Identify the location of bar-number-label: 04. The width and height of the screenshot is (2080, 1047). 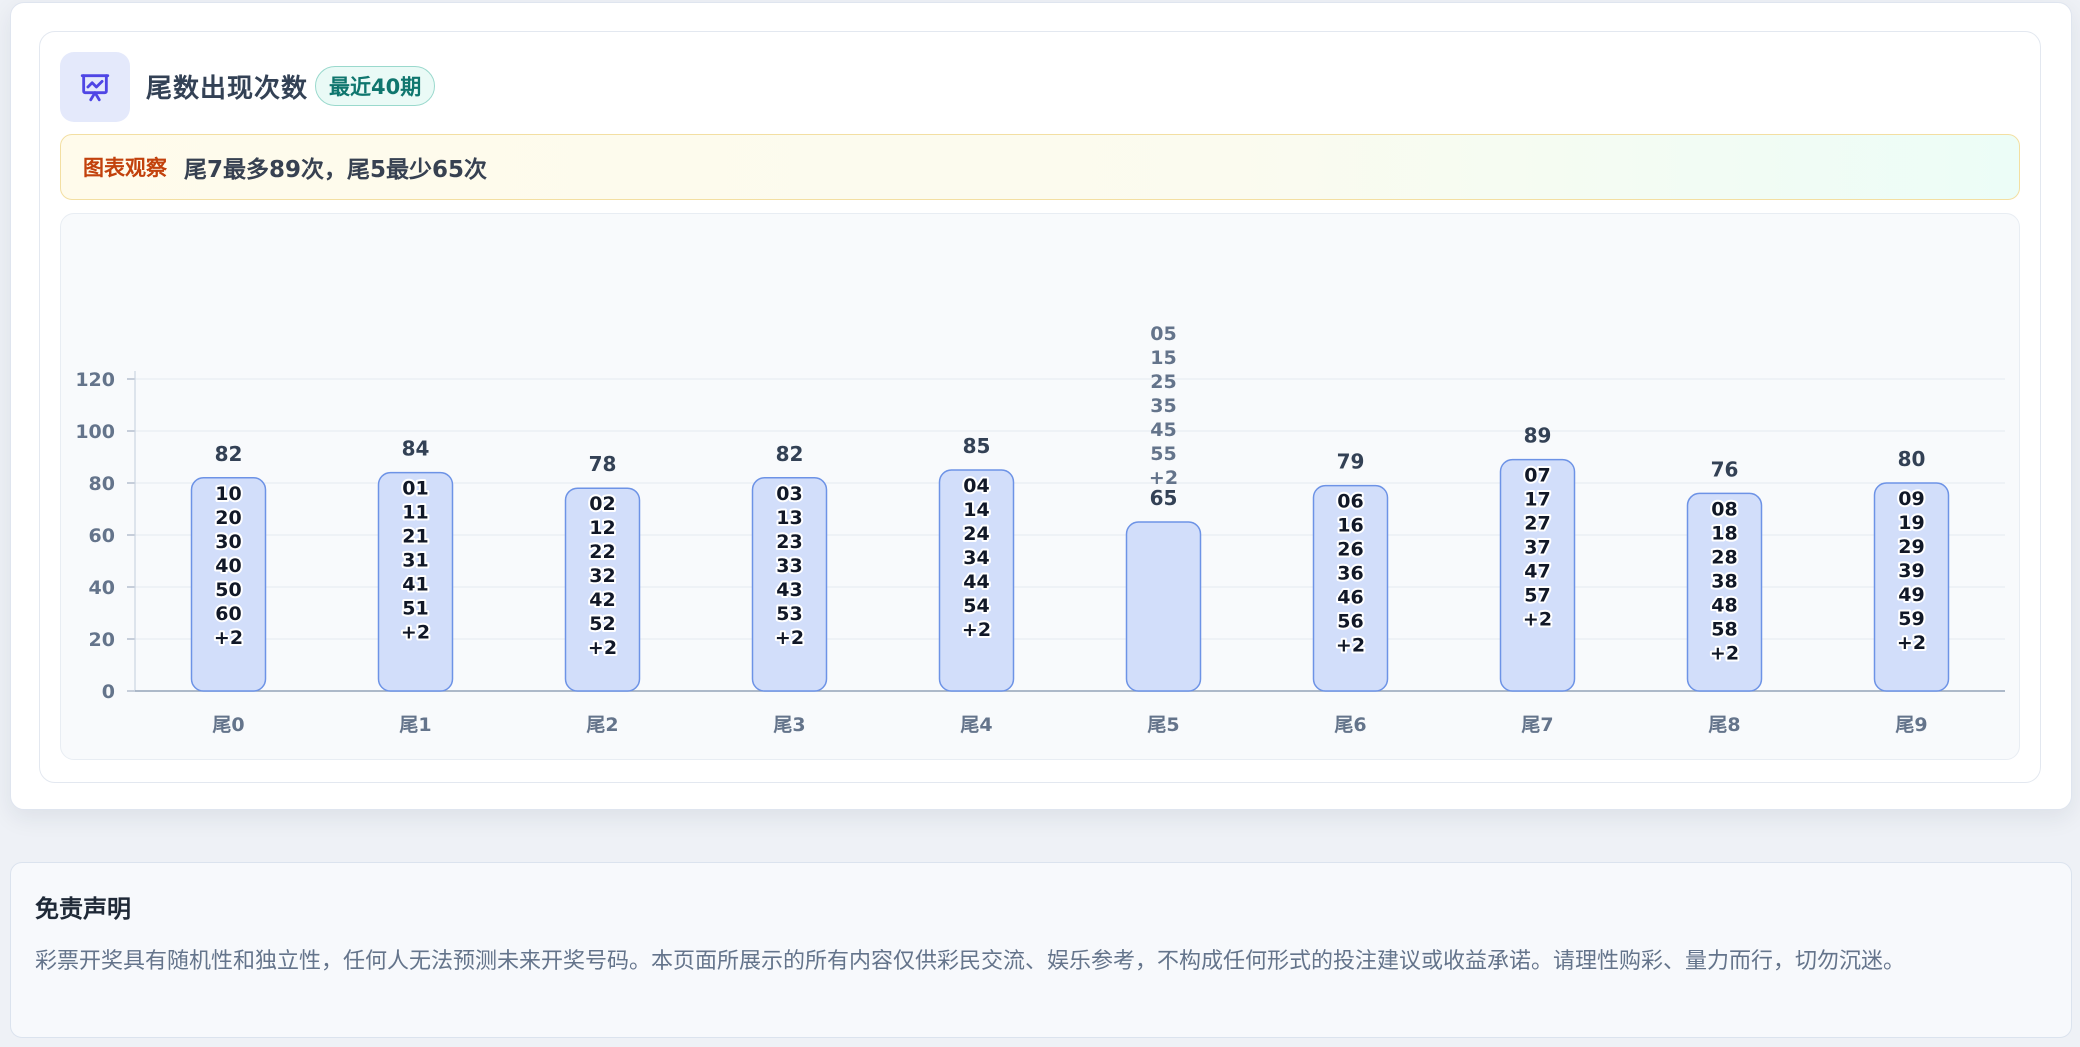
(976, 486).